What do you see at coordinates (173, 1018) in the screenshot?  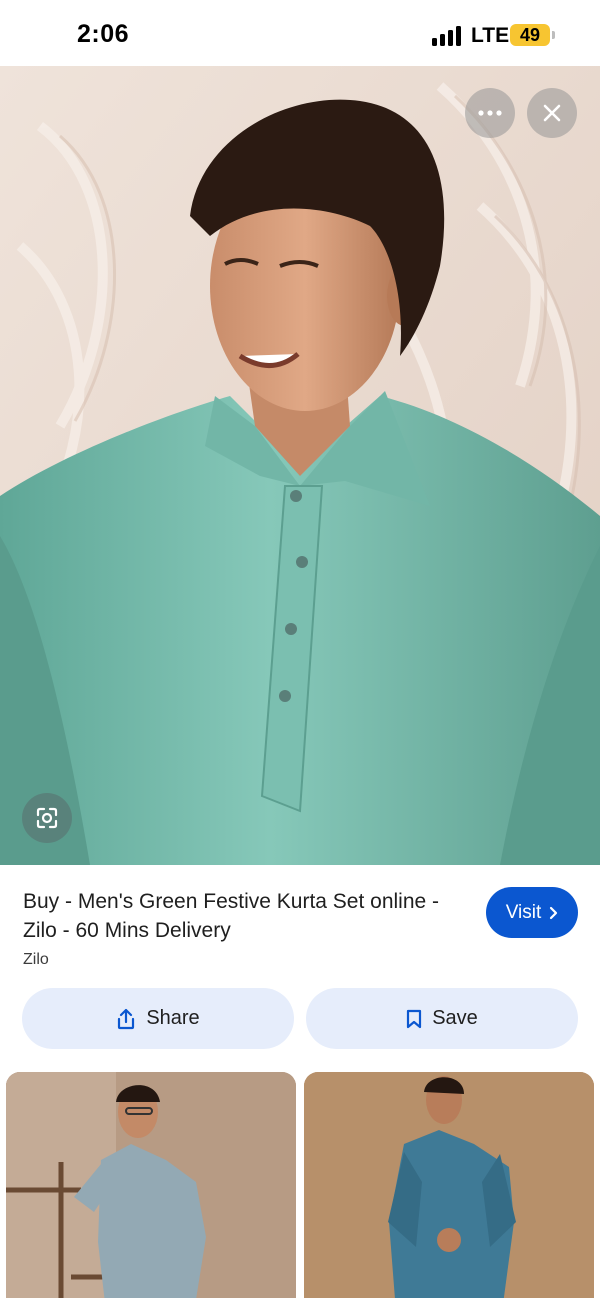 I see `share-label: Share` at bounding box center [173, 1018].